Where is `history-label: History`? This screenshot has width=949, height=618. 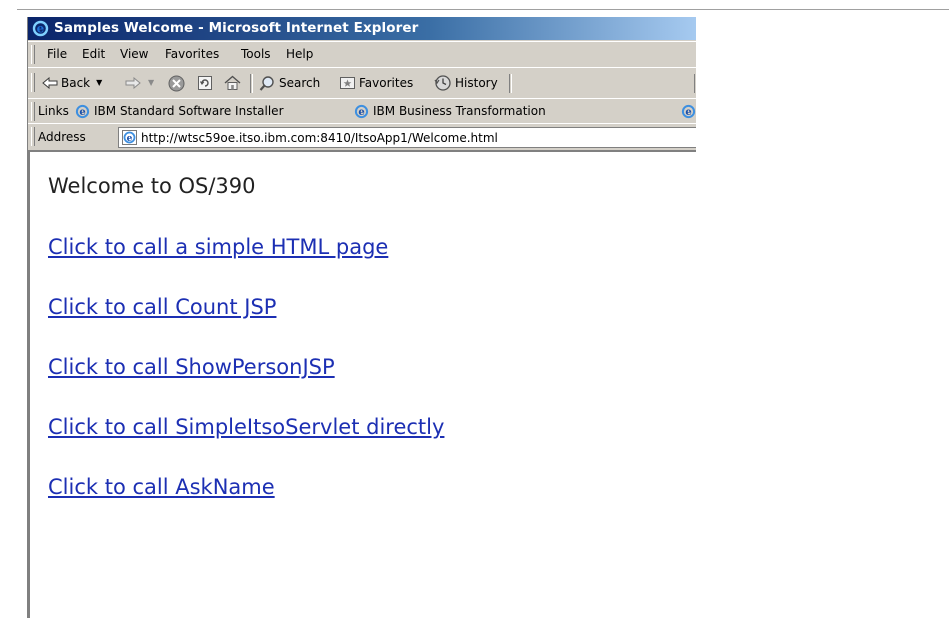
history-label: History is located at coordinates (476, 83).